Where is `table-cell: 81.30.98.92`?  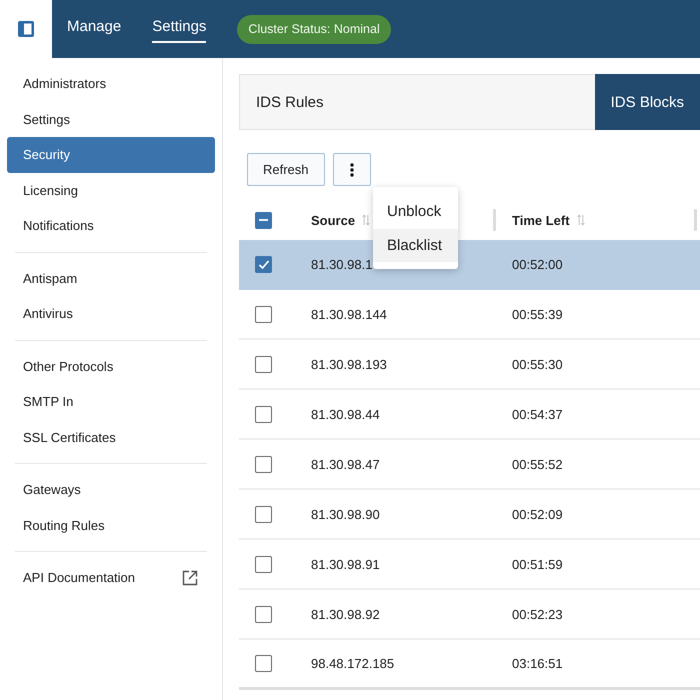 table-cell: 81.30.98.92 is located at coordinates (345, 614).